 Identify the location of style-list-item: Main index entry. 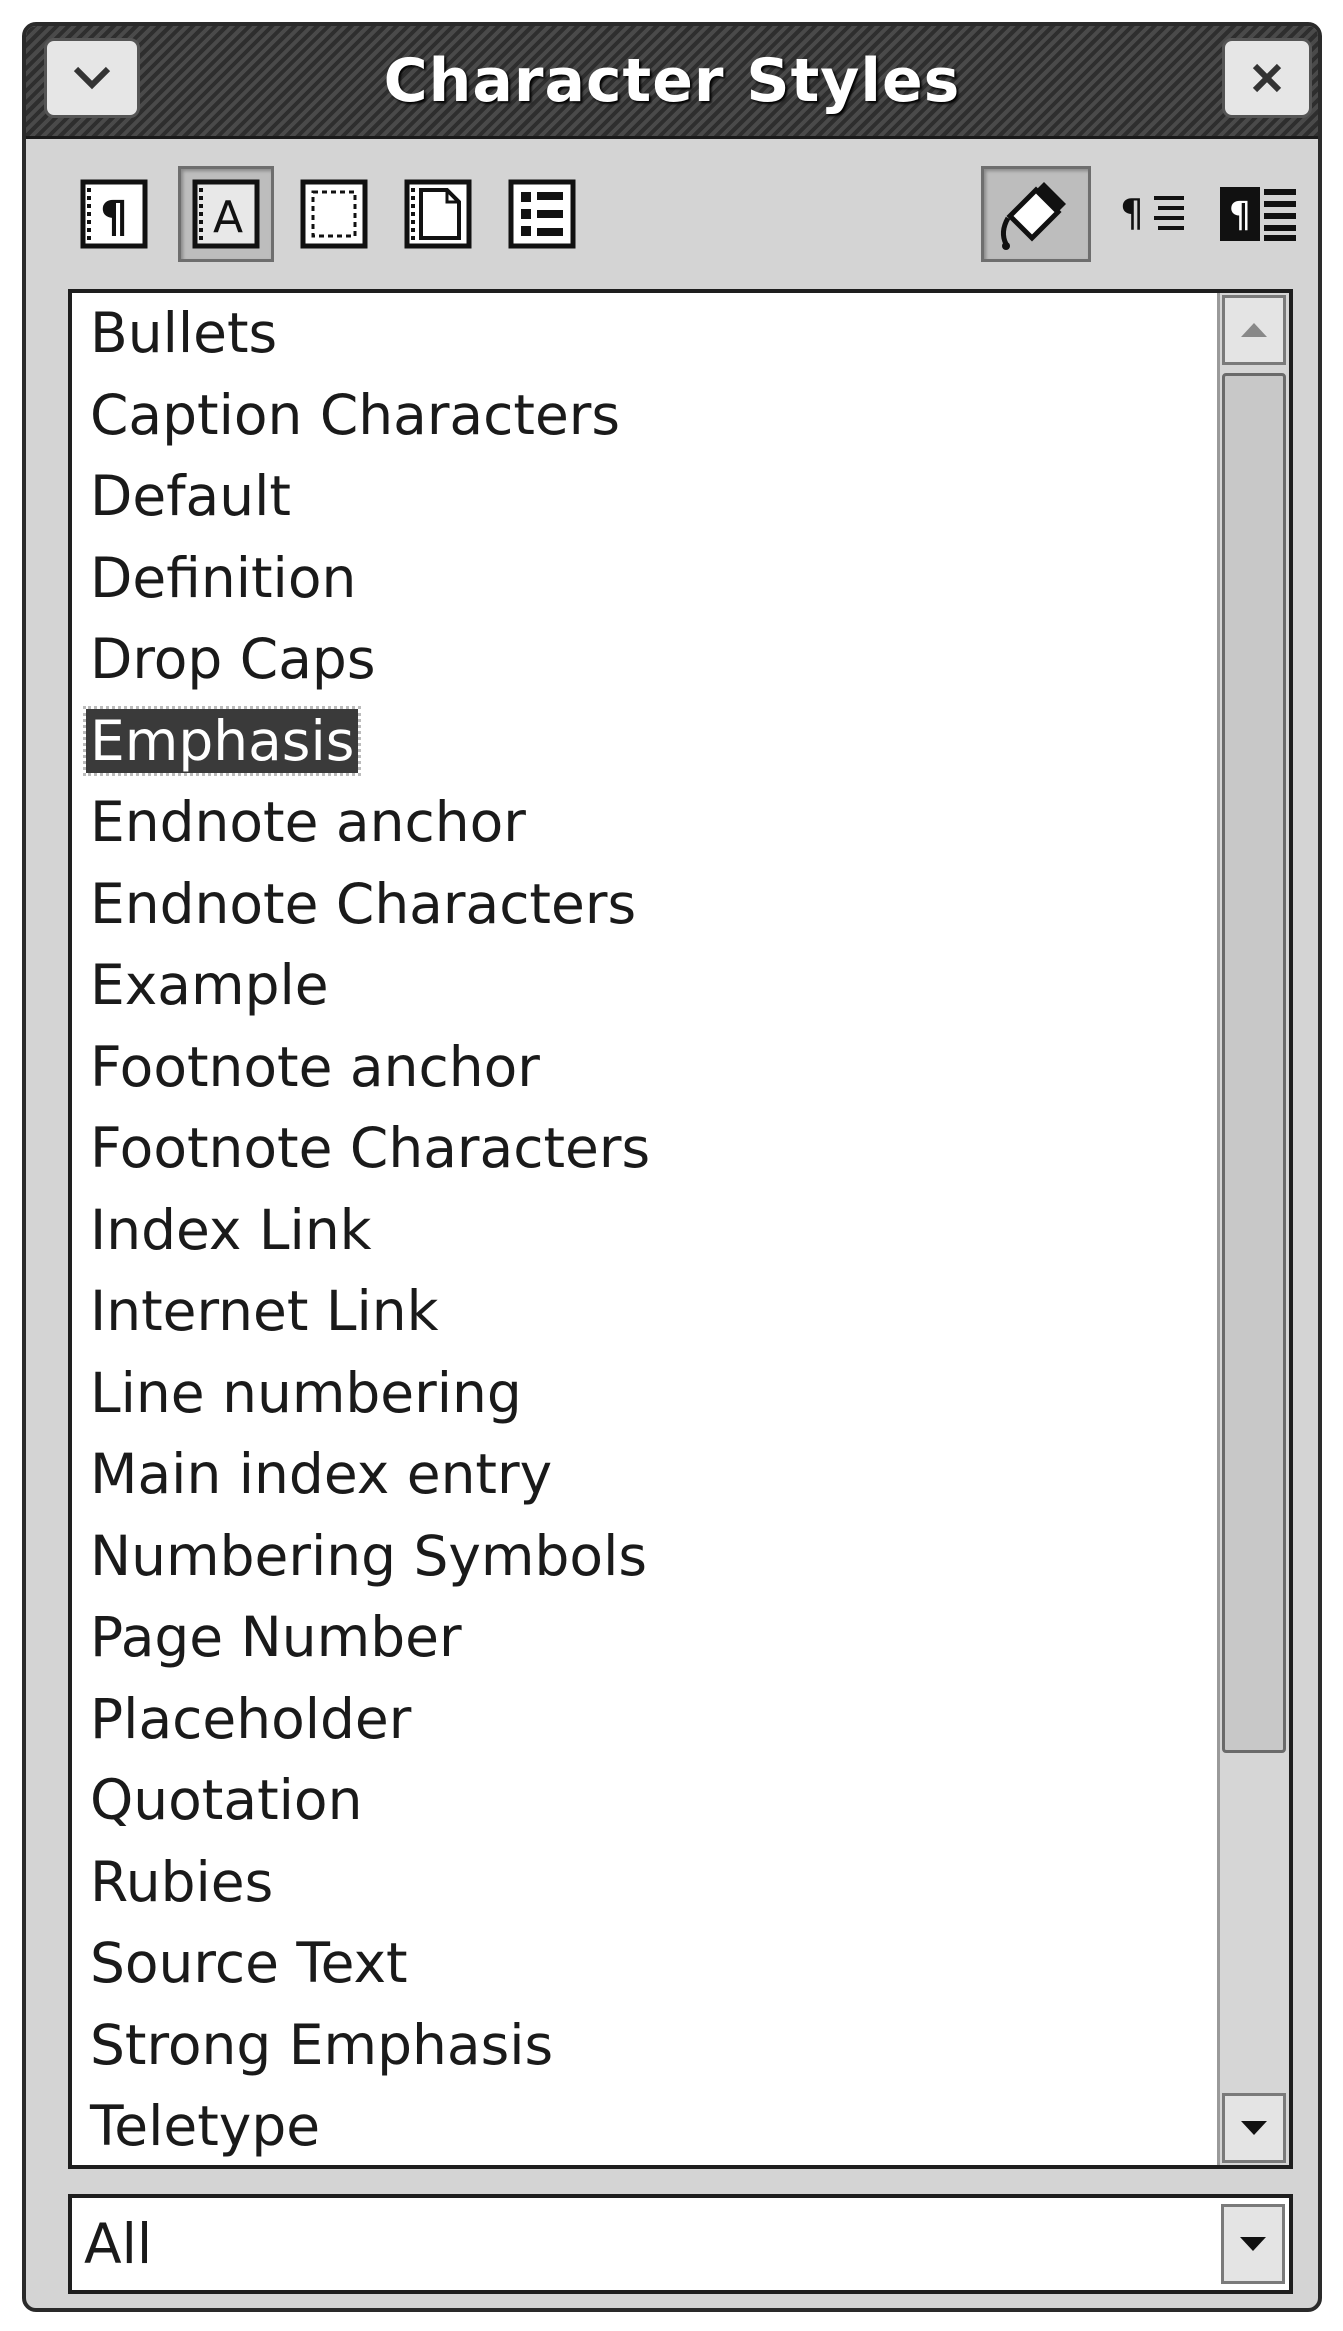
(644, 1475).